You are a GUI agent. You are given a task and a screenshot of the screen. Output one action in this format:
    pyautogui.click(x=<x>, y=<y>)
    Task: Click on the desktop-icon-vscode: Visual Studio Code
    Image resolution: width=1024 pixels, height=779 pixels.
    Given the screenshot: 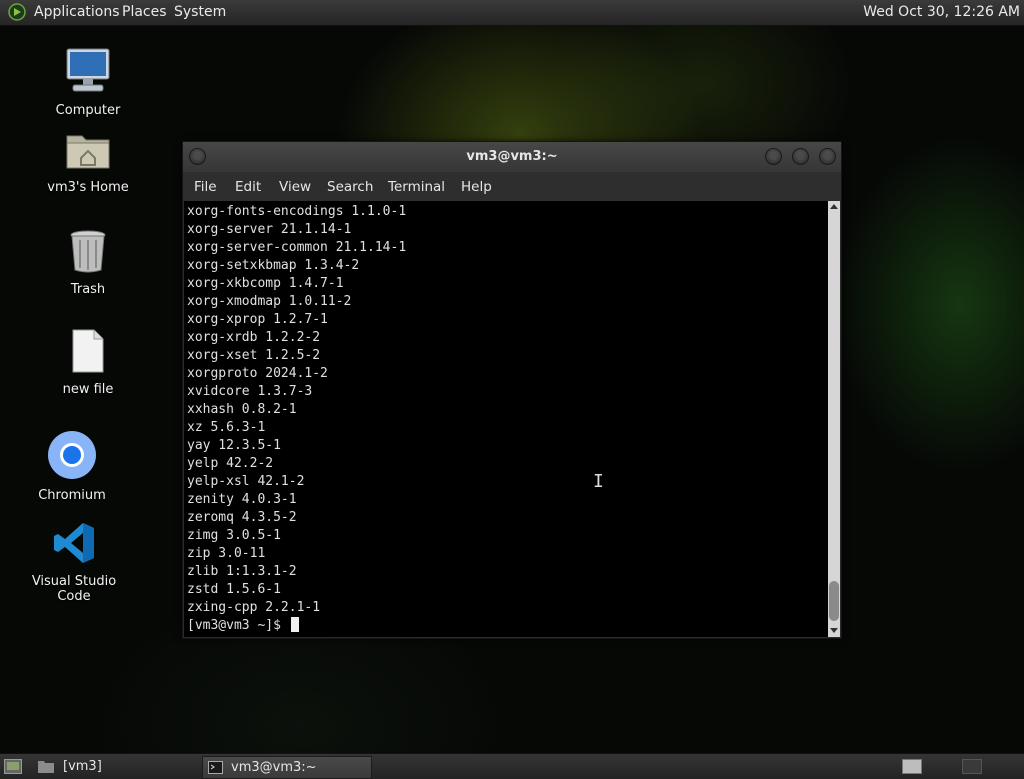 What is the action you would take?
    pyautogui.click(x=74, y=562)
    